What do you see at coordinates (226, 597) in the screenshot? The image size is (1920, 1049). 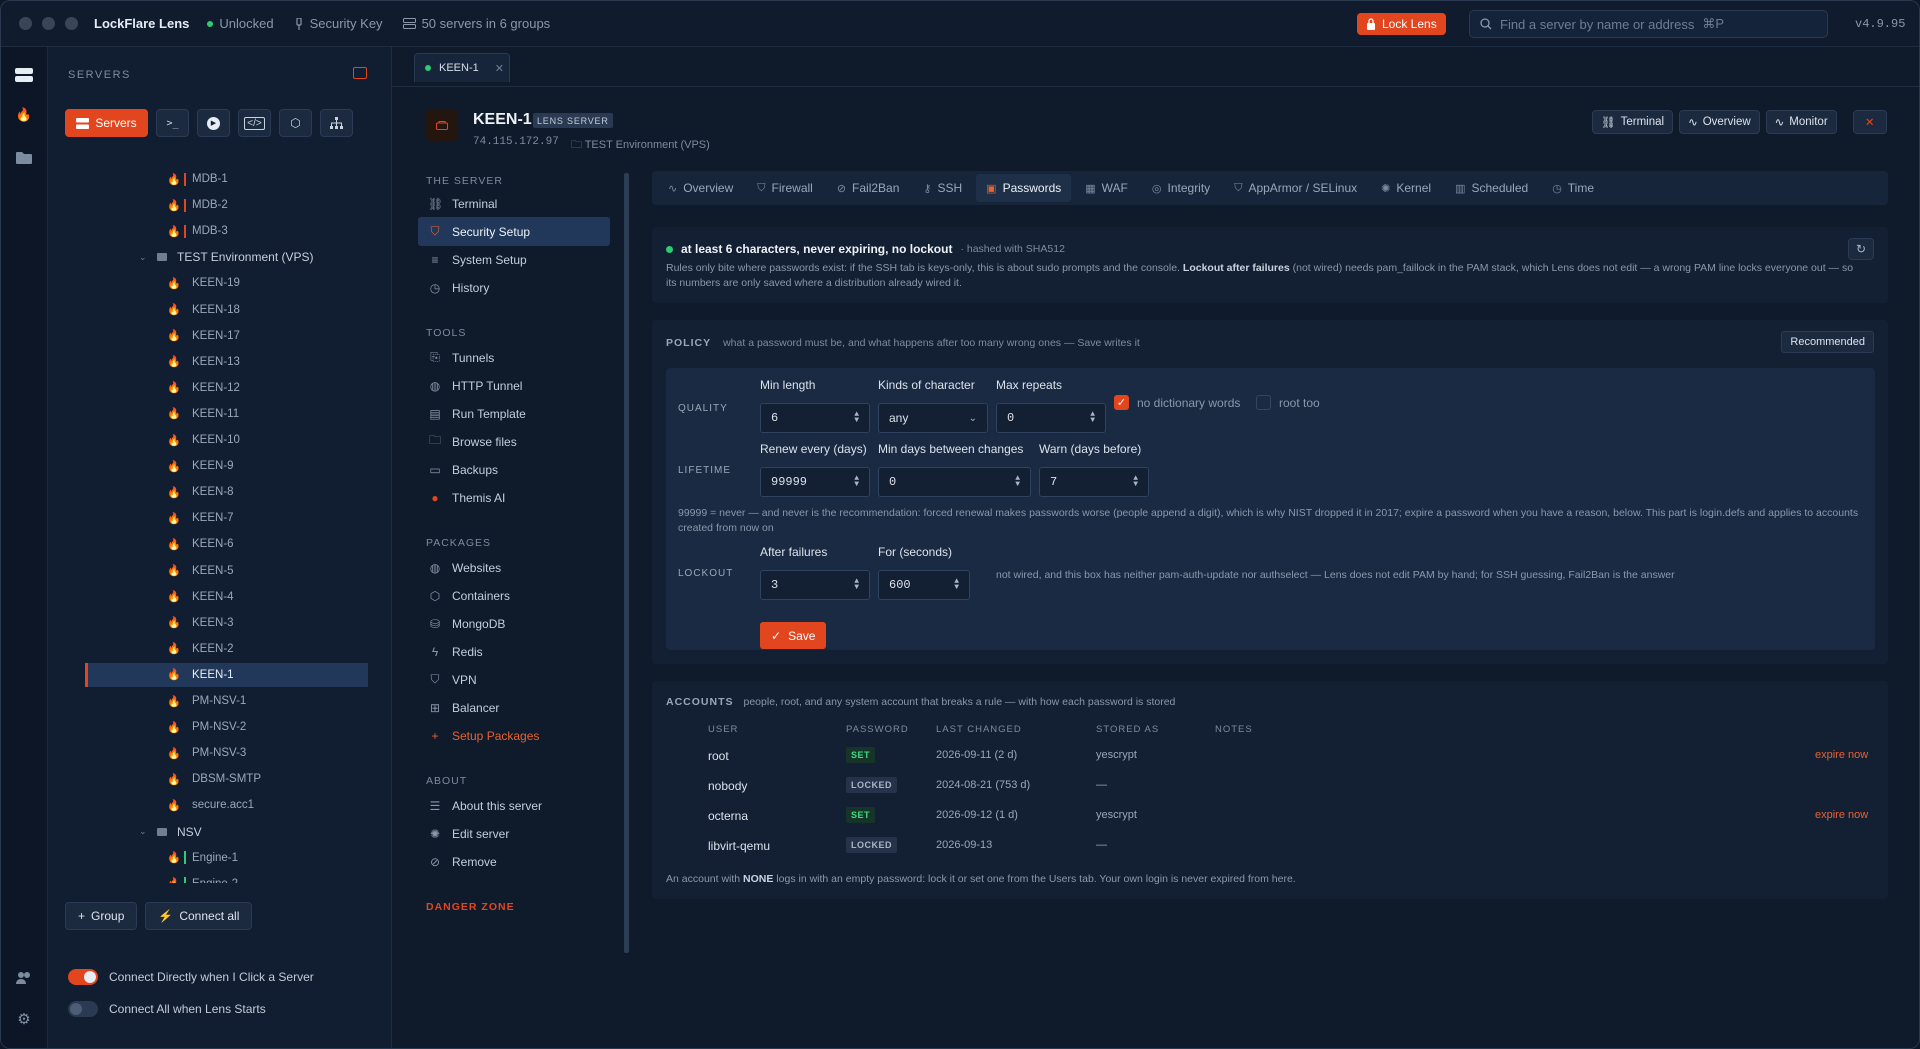 I see `tree-server: 🔥 KEEN-4` at bounding box center [226, 597].